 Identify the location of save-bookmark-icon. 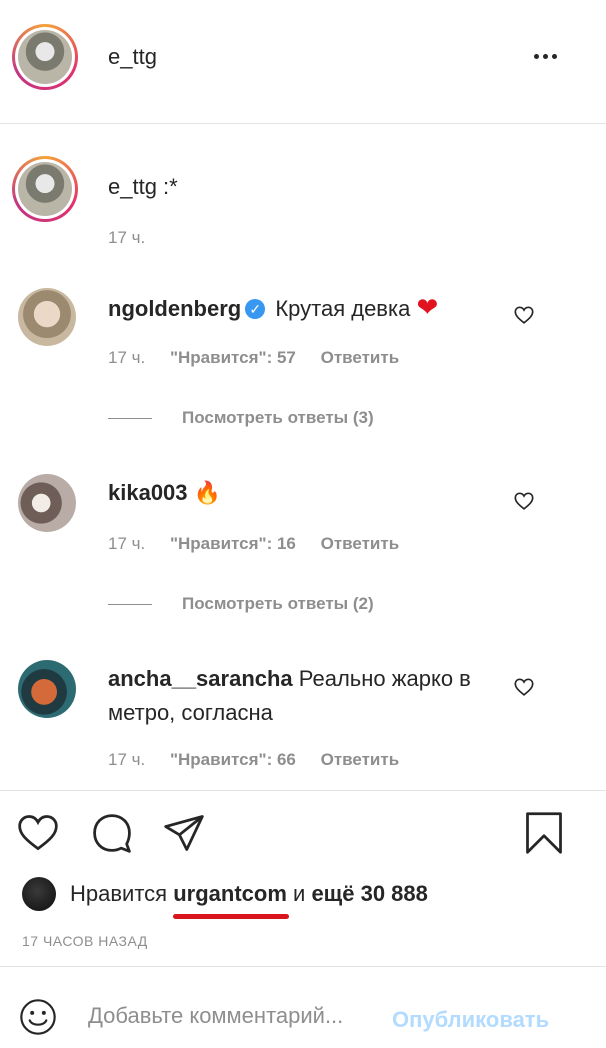
(544, 833).